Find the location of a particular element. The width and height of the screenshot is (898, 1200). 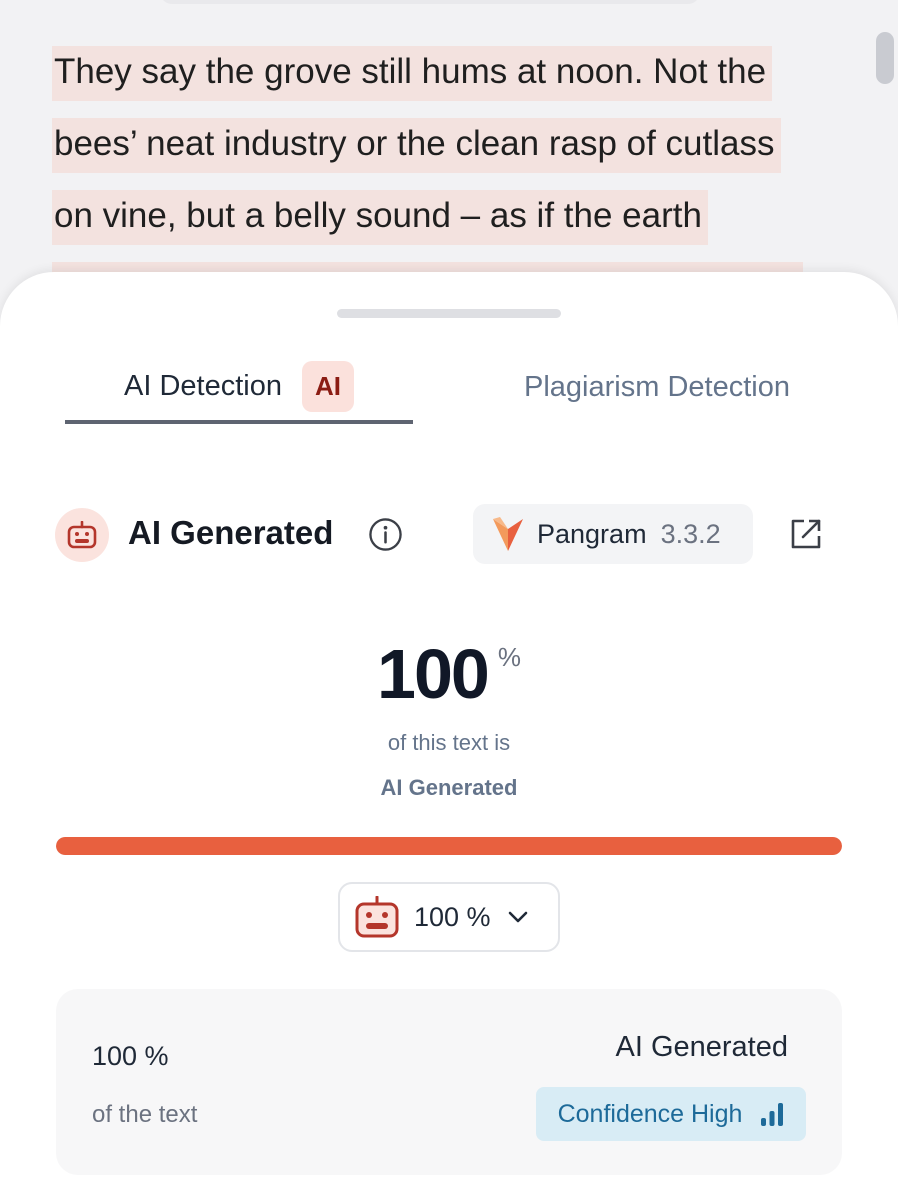

ai-percentage-value: 100 is located at coordinates (433, 674).